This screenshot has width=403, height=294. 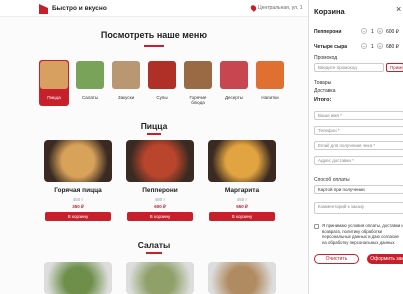 What do you see at coordinates (326, 58) in the screenshot?
I see `promo-label: Промокод` at bounding box center [326, 58].